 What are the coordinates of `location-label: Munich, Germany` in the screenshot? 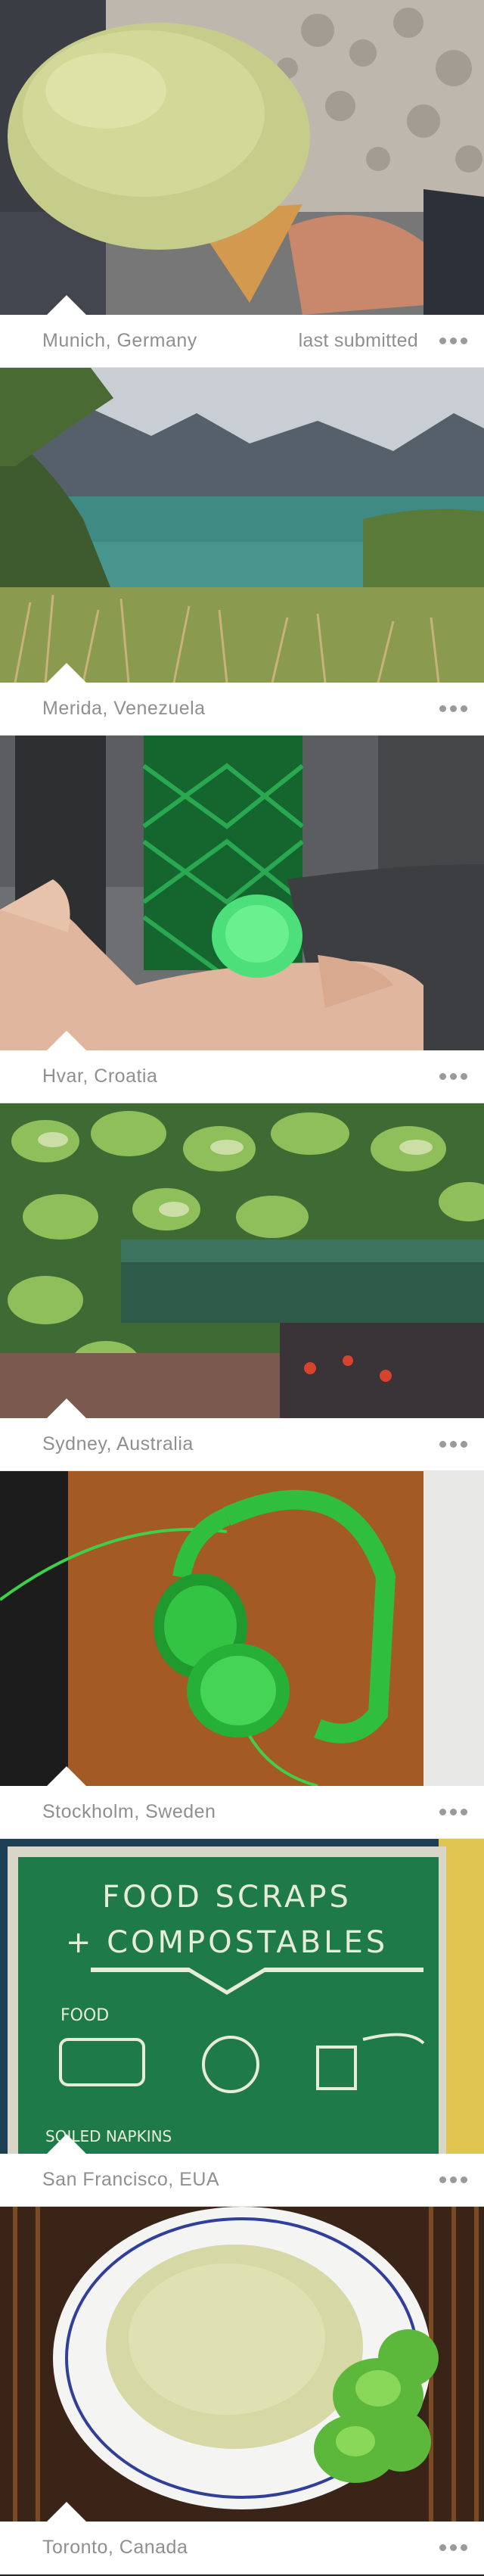 It's located at (119, 340).